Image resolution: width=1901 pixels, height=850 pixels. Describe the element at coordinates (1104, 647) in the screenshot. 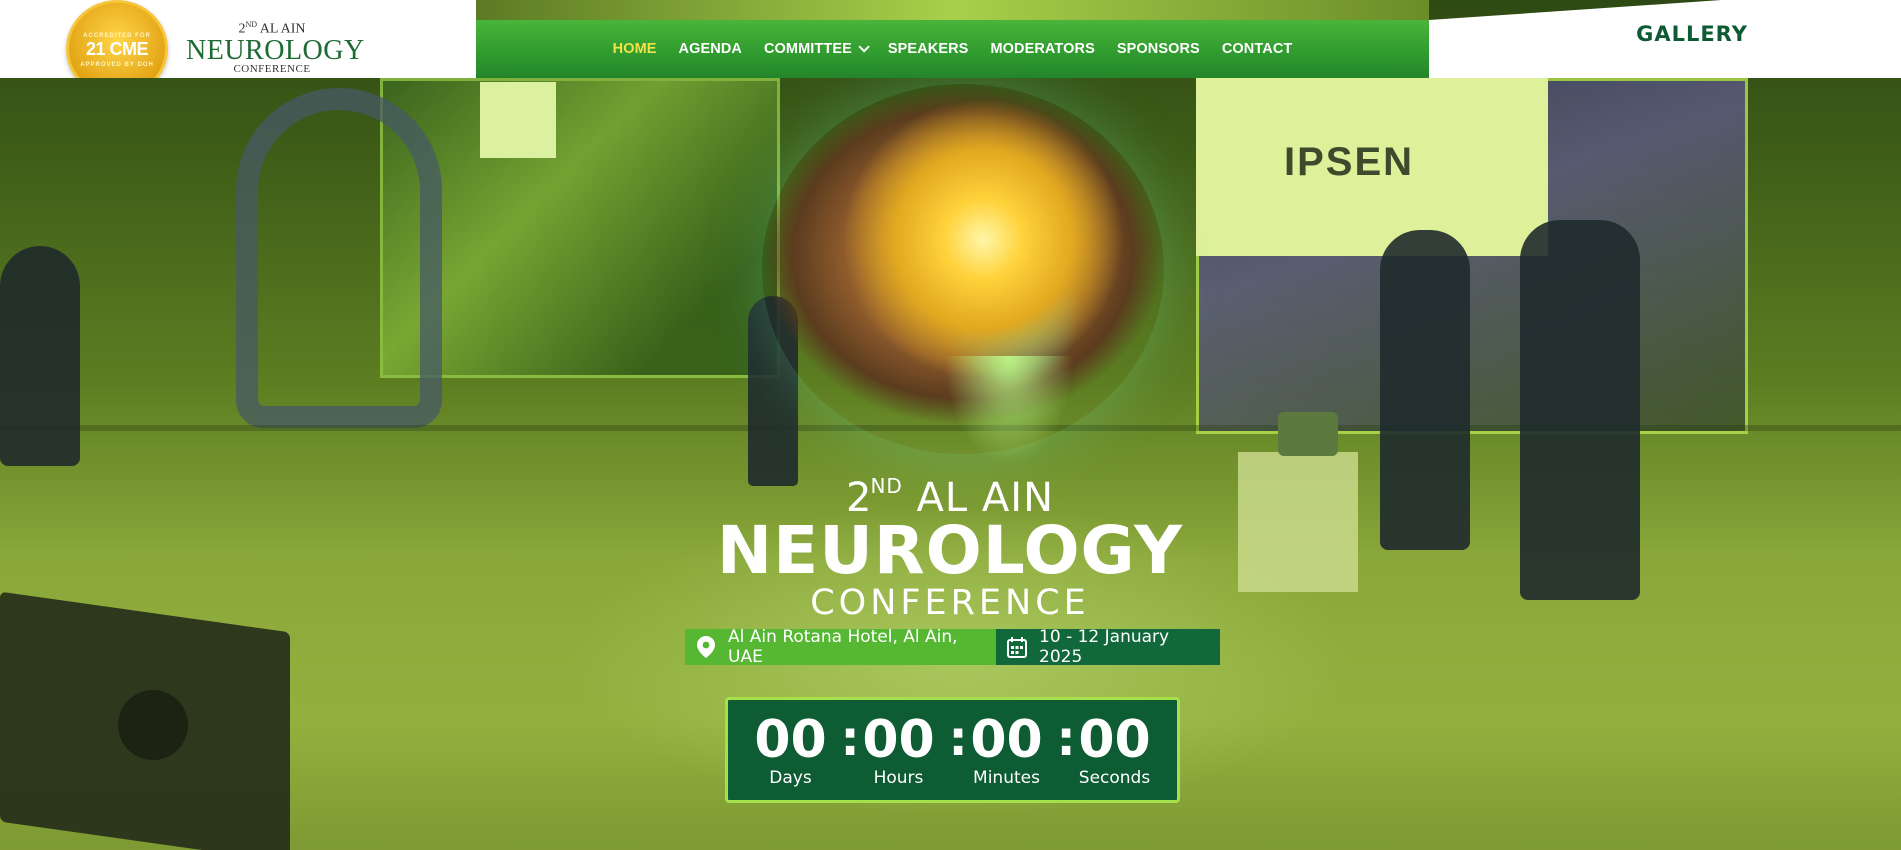

I see `date-text: 10 - 12 January 2025` at that location.